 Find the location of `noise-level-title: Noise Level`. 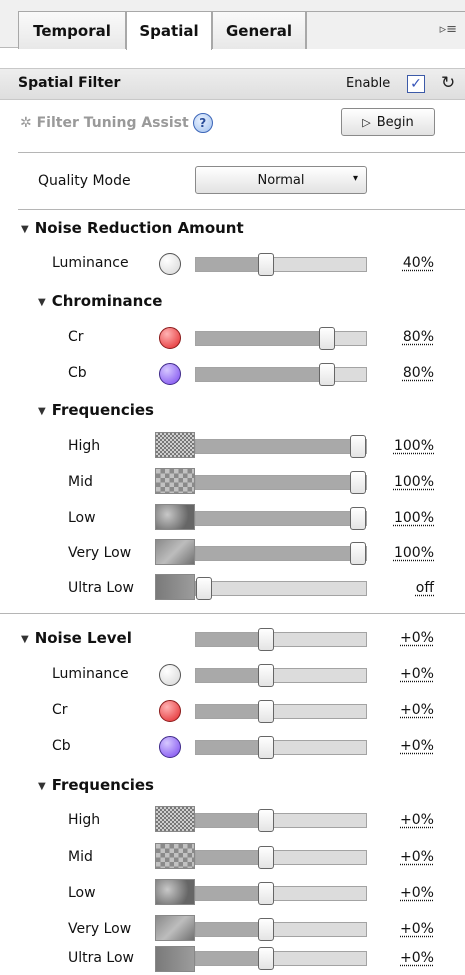

noise-level-title: Noise Level is located at coordinates (83, 638).